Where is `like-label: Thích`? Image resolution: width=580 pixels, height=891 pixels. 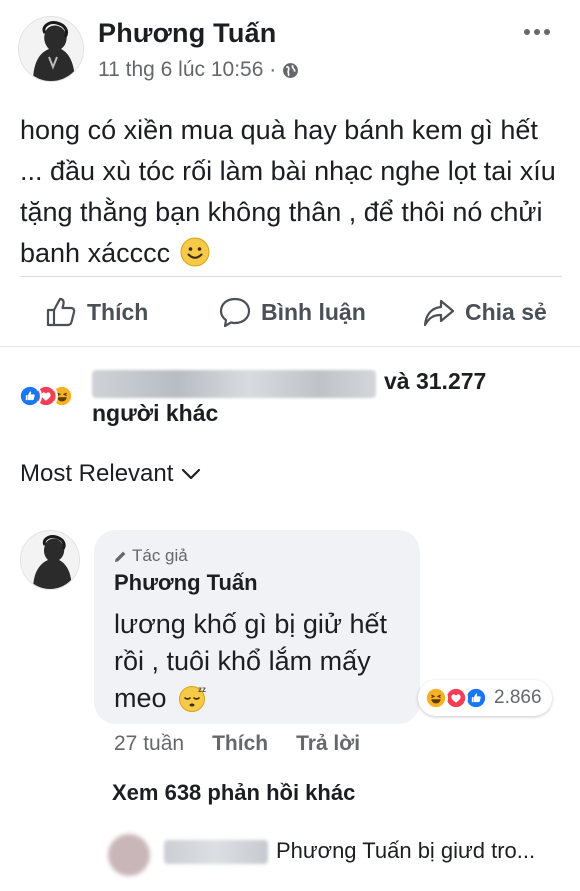 like-label: Thích is located at coordinates (118, 311).